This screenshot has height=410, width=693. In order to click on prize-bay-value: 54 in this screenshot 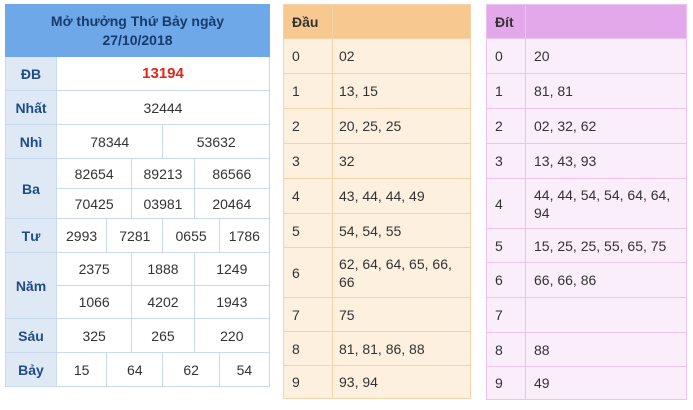, I will do `click(244, 369)`.